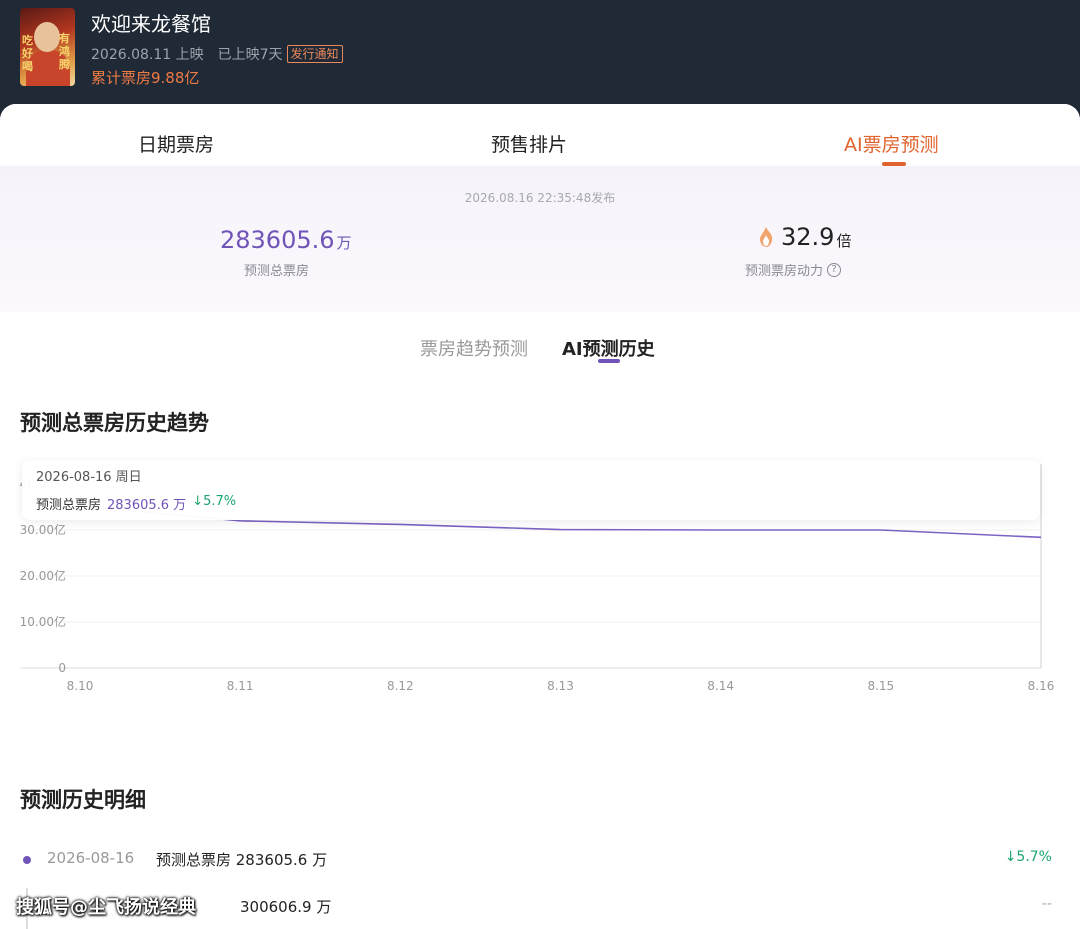 The image size is (1080, 929). I want to click on history-dot, so click(27, 860).